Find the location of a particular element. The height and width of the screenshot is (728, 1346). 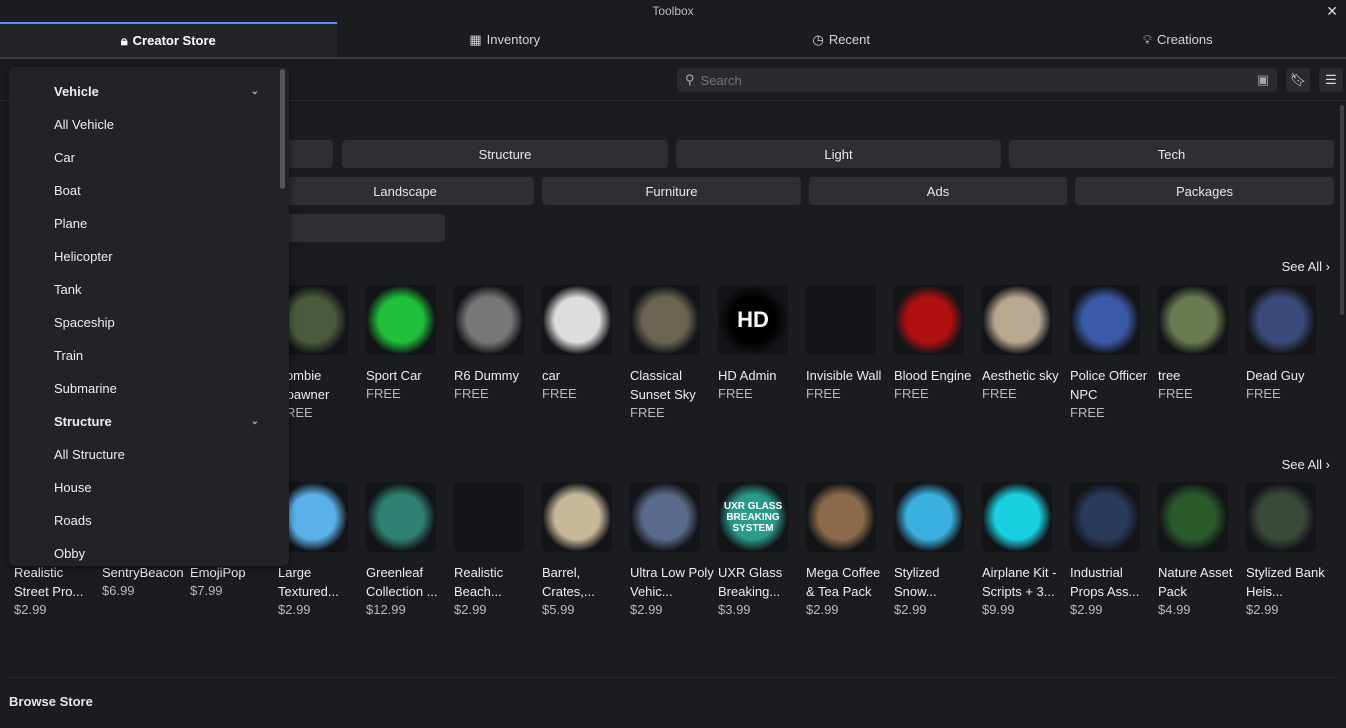

asset-card: tree FREE is located at coordinates (1200, 344).